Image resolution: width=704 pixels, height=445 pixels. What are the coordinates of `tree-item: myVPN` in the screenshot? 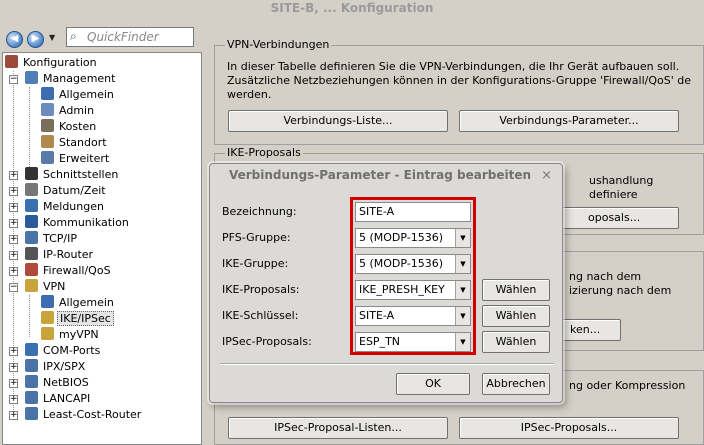 It's located at (71, 335).